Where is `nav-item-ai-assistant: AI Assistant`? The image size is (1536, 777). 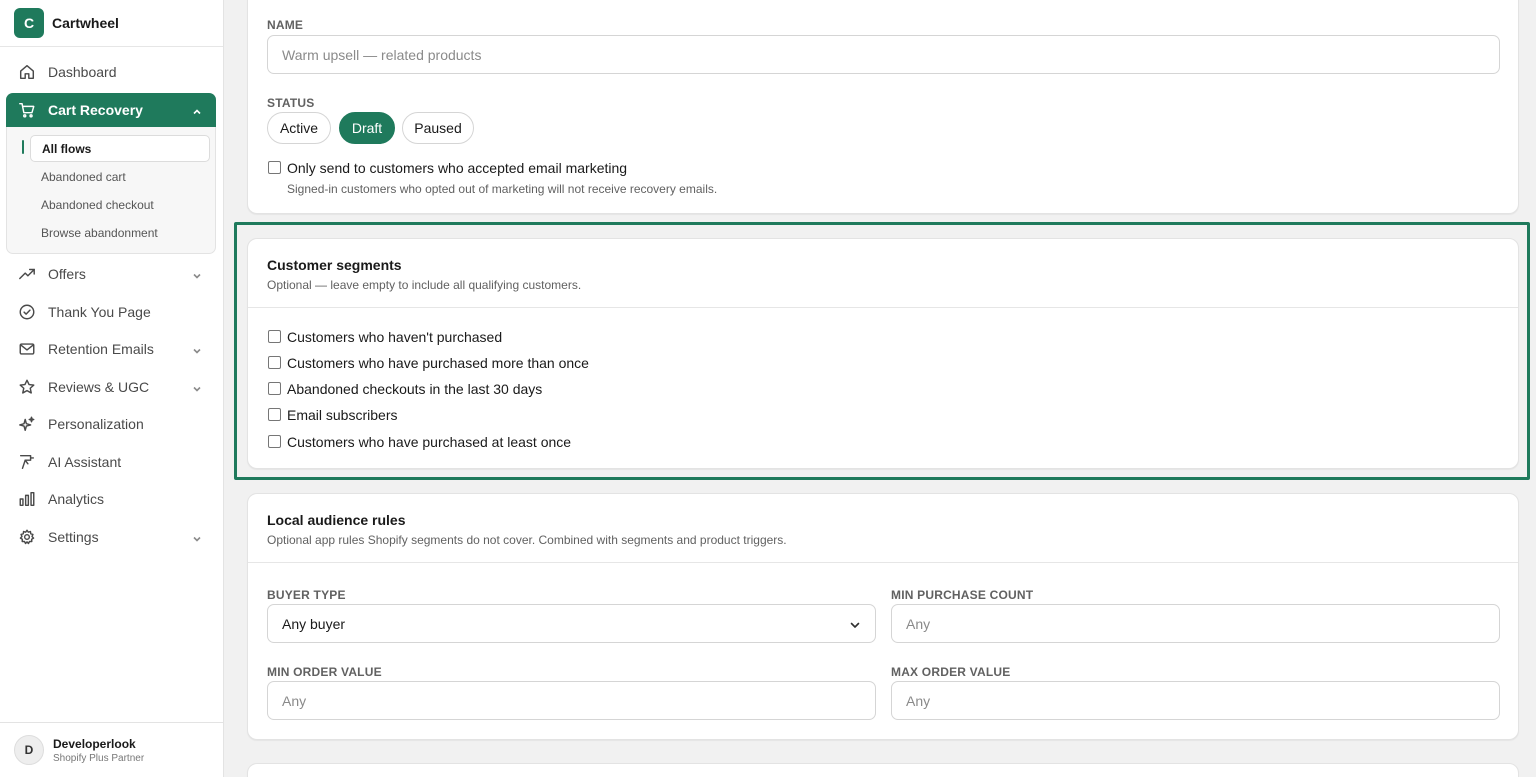
nav-item-ai-assistant: AI Assistant is located at coordinates (111, 462).